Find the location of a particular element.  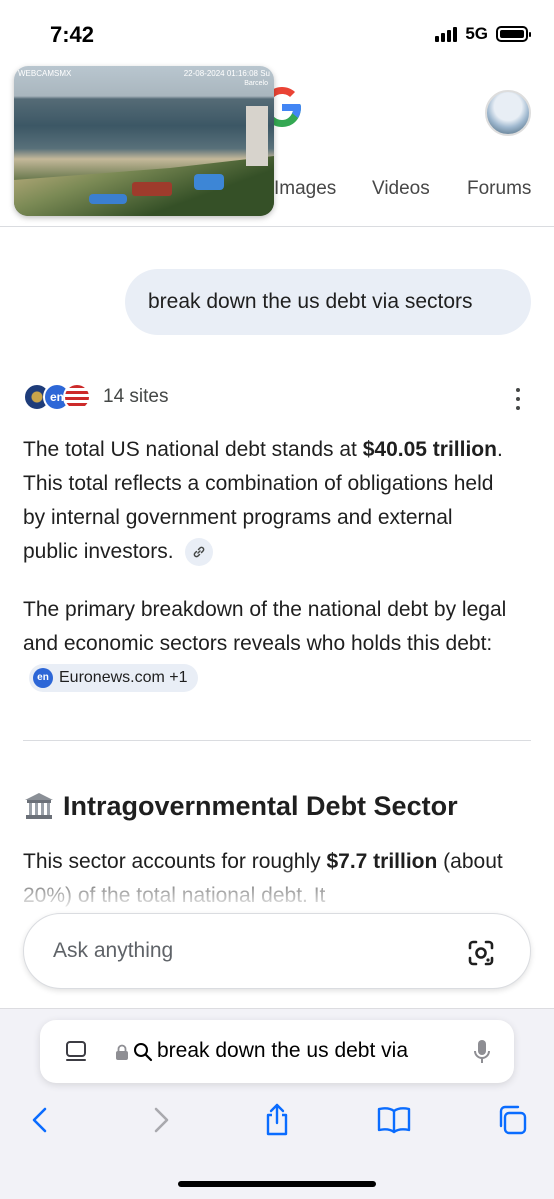

status-time: 7:42 is located at coordinates (72, 34).